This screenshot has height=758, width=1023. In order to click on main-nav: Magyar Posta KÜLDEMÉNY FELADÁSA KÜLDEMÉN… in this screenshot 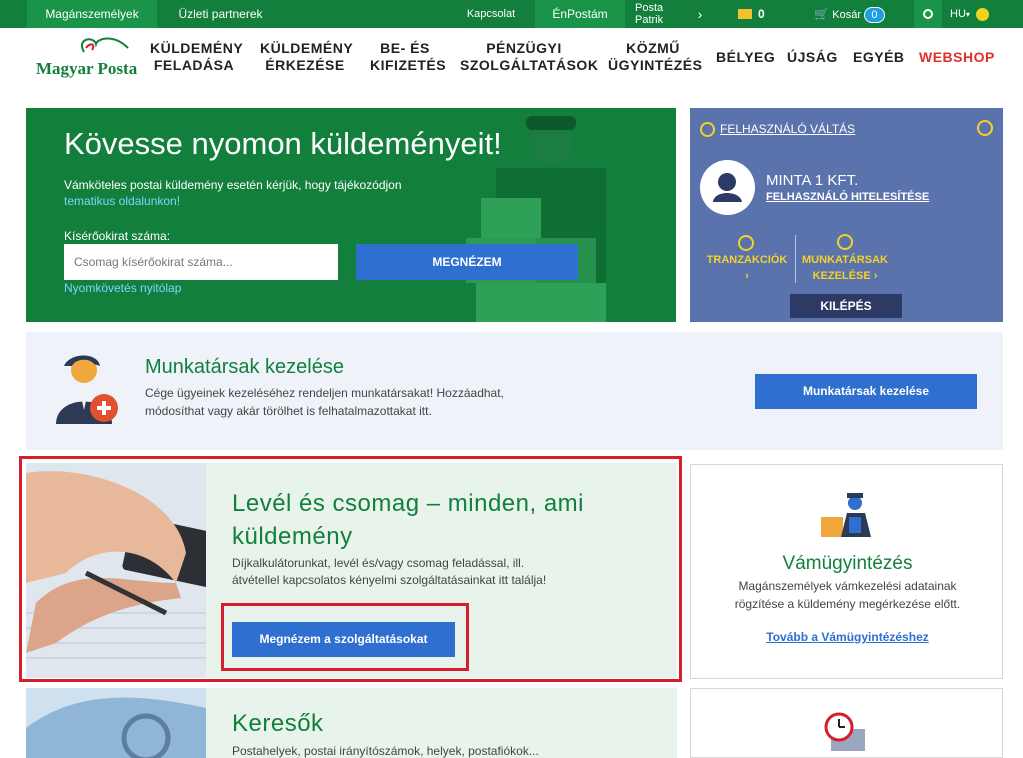, I will do `click(511, 58)`.